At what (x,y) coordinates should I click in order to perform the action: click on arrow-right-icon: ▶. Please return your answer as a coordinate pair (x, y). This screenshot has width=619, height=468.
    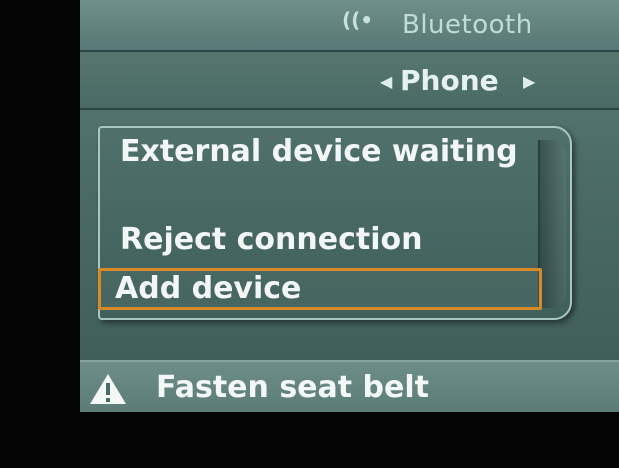
    Looking at the image, I should click on (529, 81).